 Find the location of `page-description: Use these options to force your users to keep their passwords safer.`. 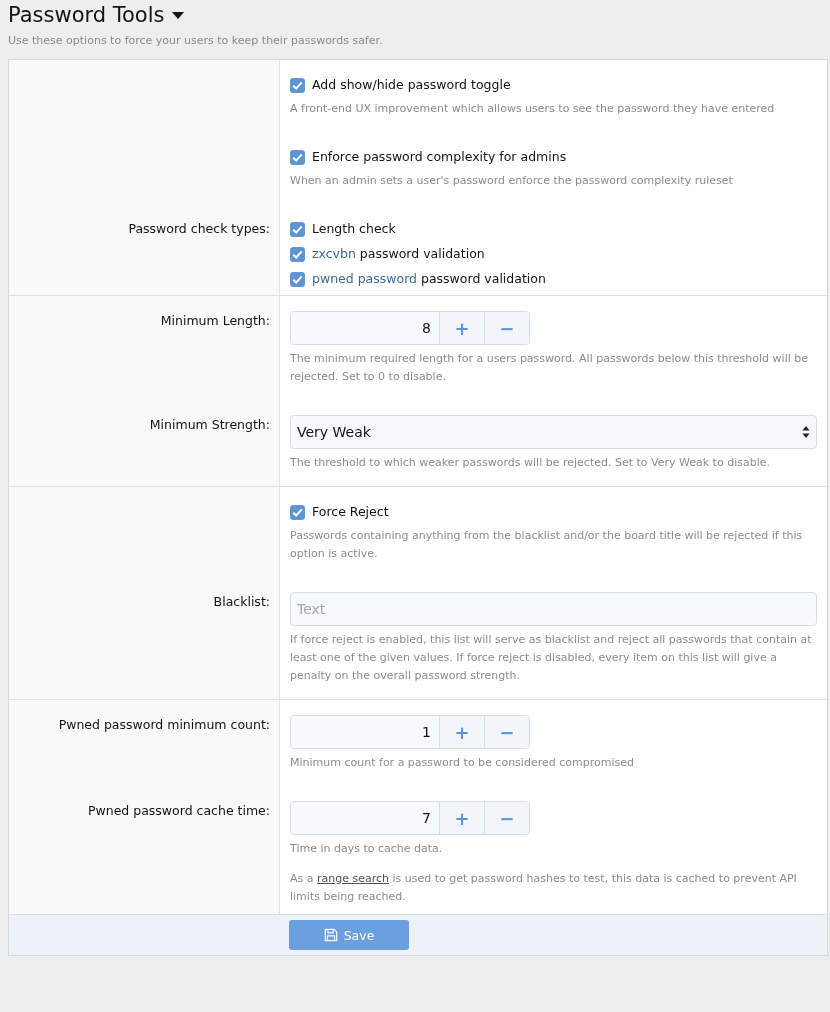

page-description: Use these options to force your users to keep their passwords safer. is located at coordinates (196, 40).